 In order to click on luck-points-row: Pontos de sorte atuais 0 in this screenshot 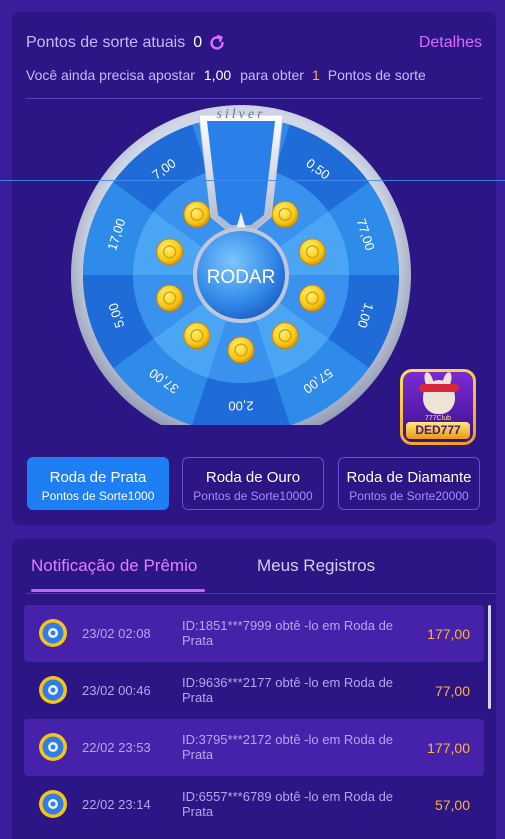, I will do `click(126, 43)`.